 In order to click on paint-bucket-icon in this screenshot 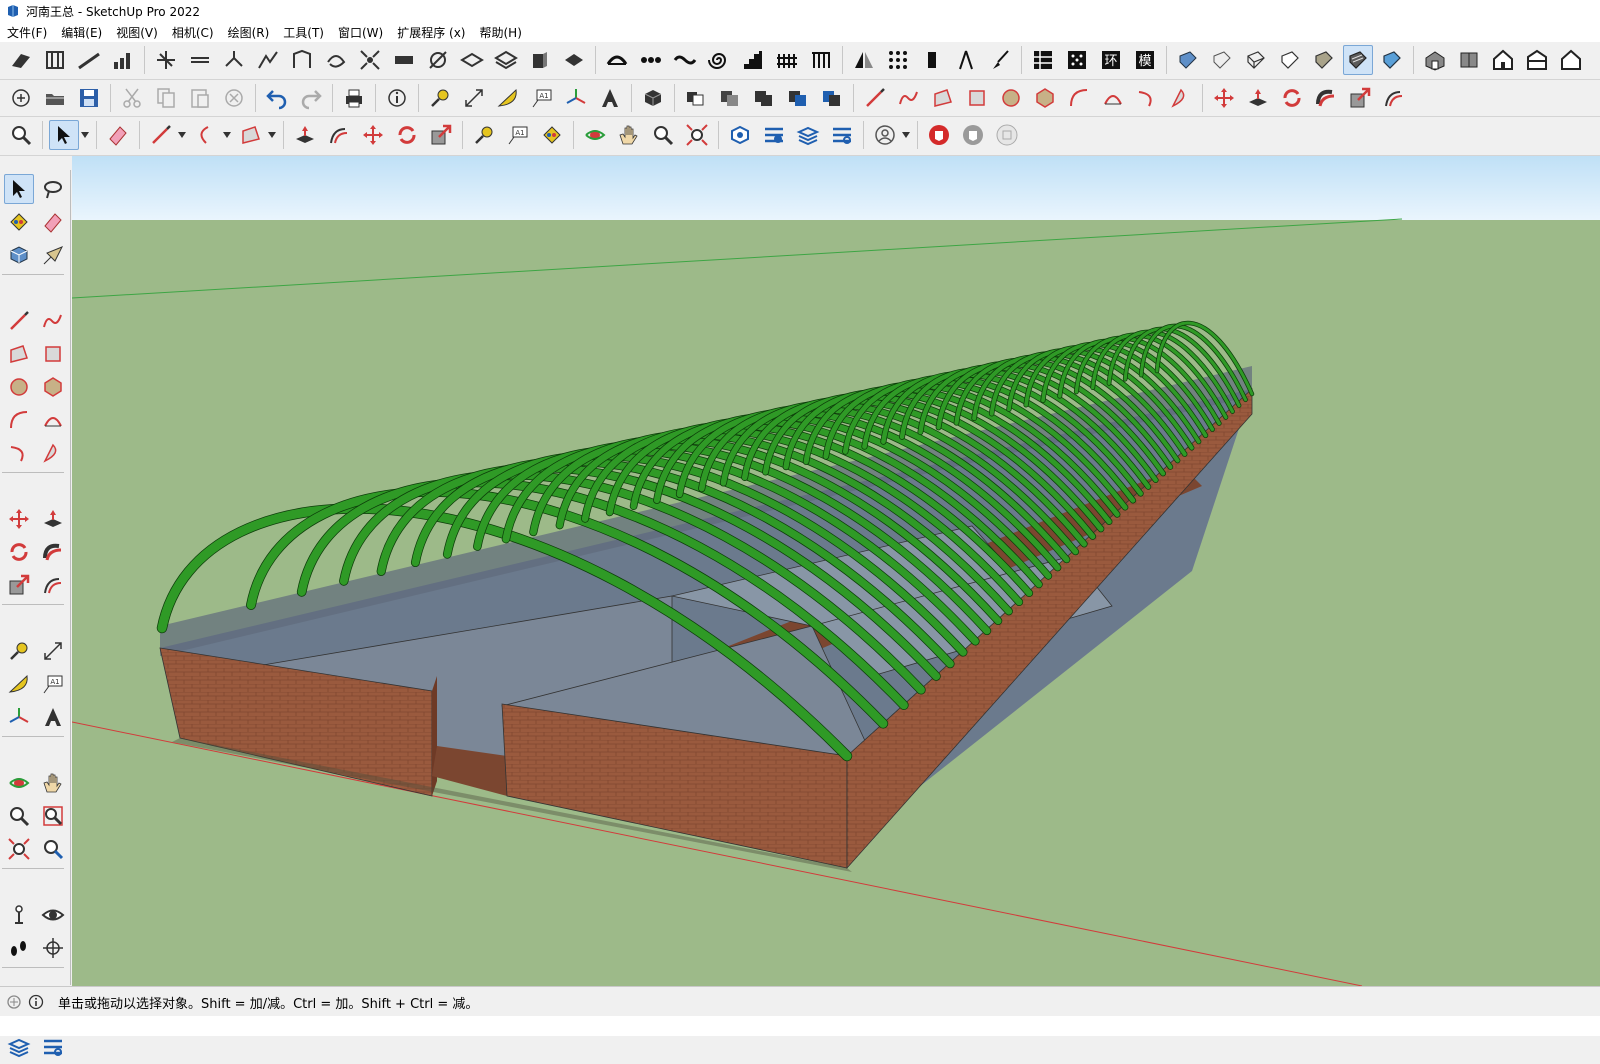, I will do `click(552, 135)`.